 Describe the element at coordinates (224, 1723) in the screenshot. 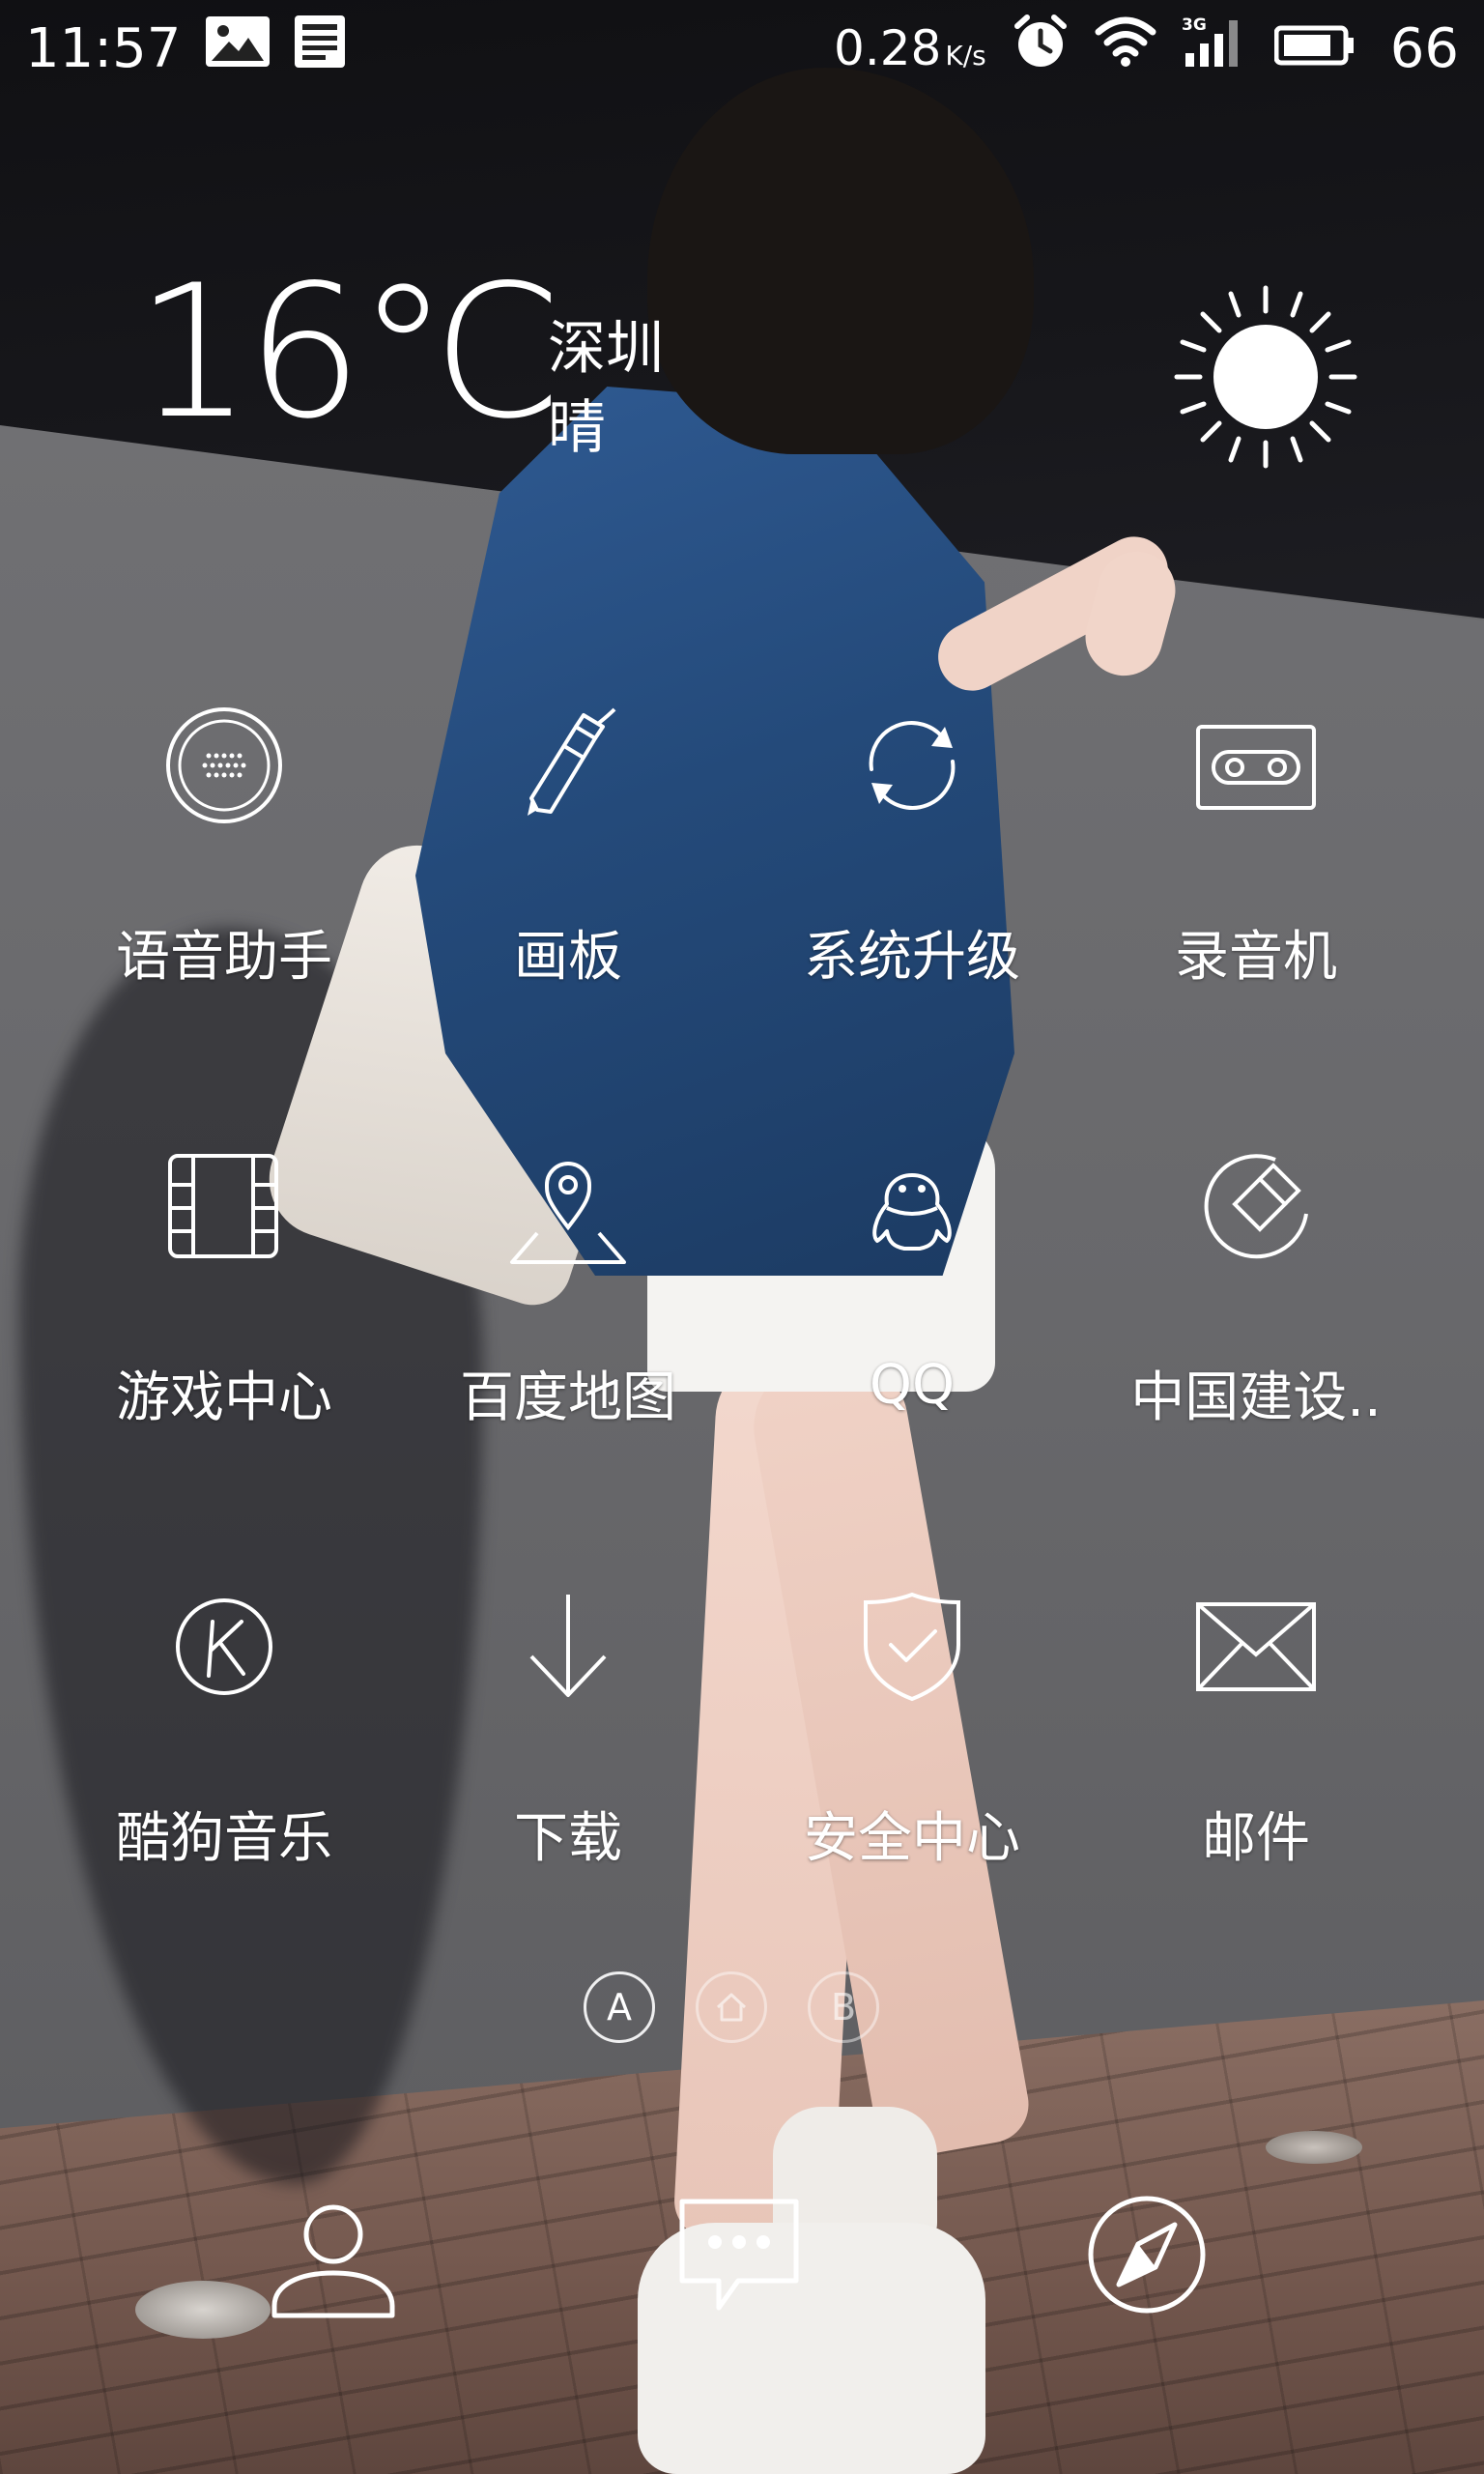

I see `app-kugou-music: 酷狗音乐` at that location.